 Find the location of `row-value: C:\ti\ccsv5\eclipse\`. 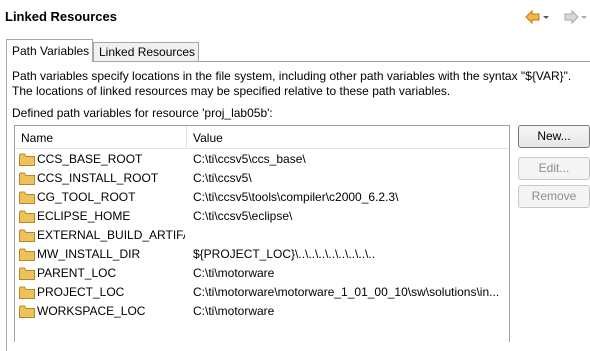

row-value: C:\ti\ccsv5\eclipse\ is located at coordinates (243, 216).